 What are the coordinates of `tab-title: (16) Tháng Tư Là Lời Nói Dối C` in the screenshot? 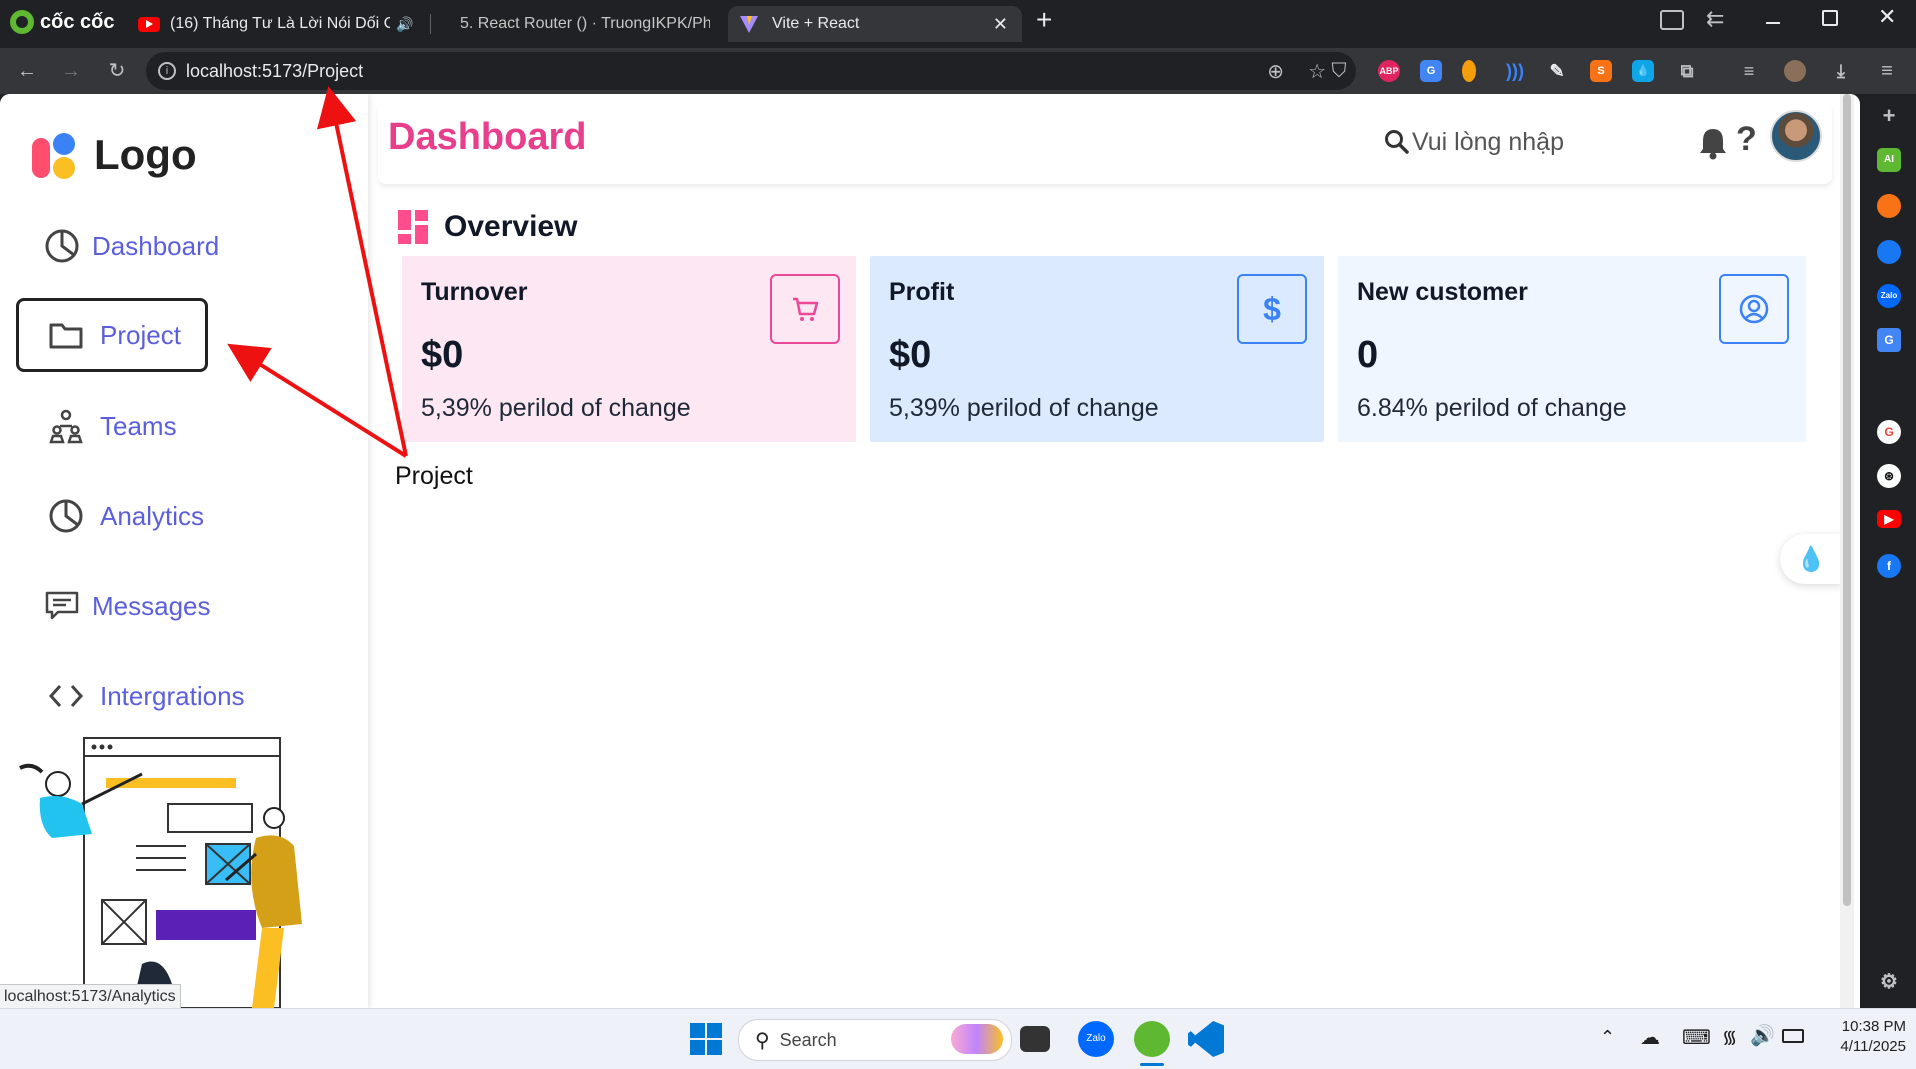 It's located at (280, 23).